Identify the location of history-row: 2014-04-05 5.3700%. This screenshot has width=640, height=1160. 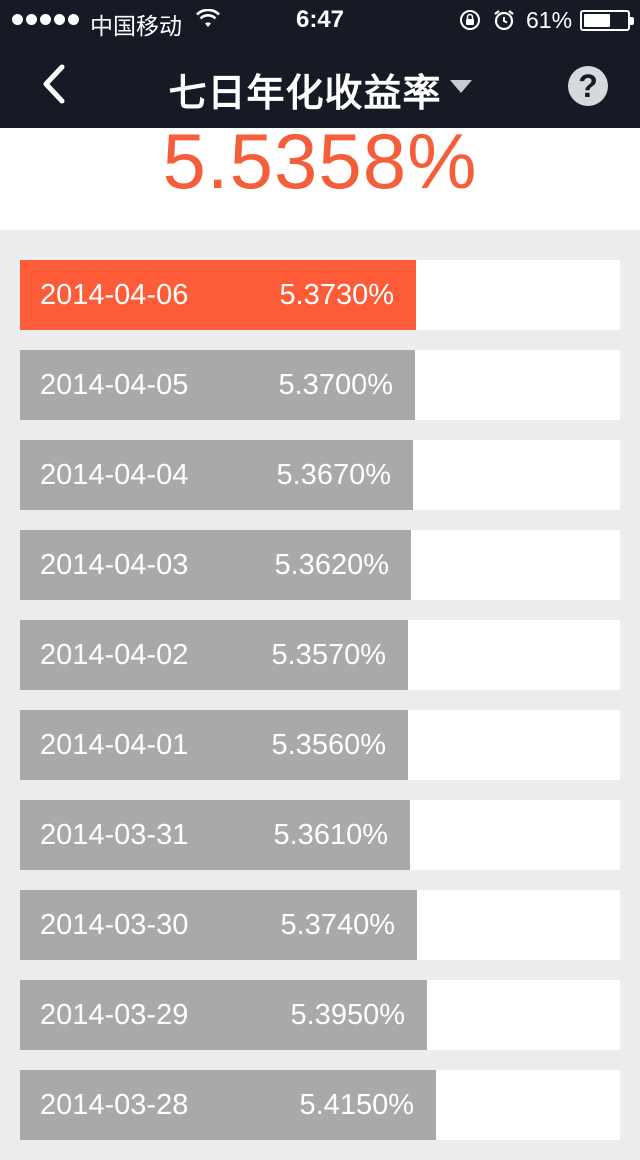
(320, 385).